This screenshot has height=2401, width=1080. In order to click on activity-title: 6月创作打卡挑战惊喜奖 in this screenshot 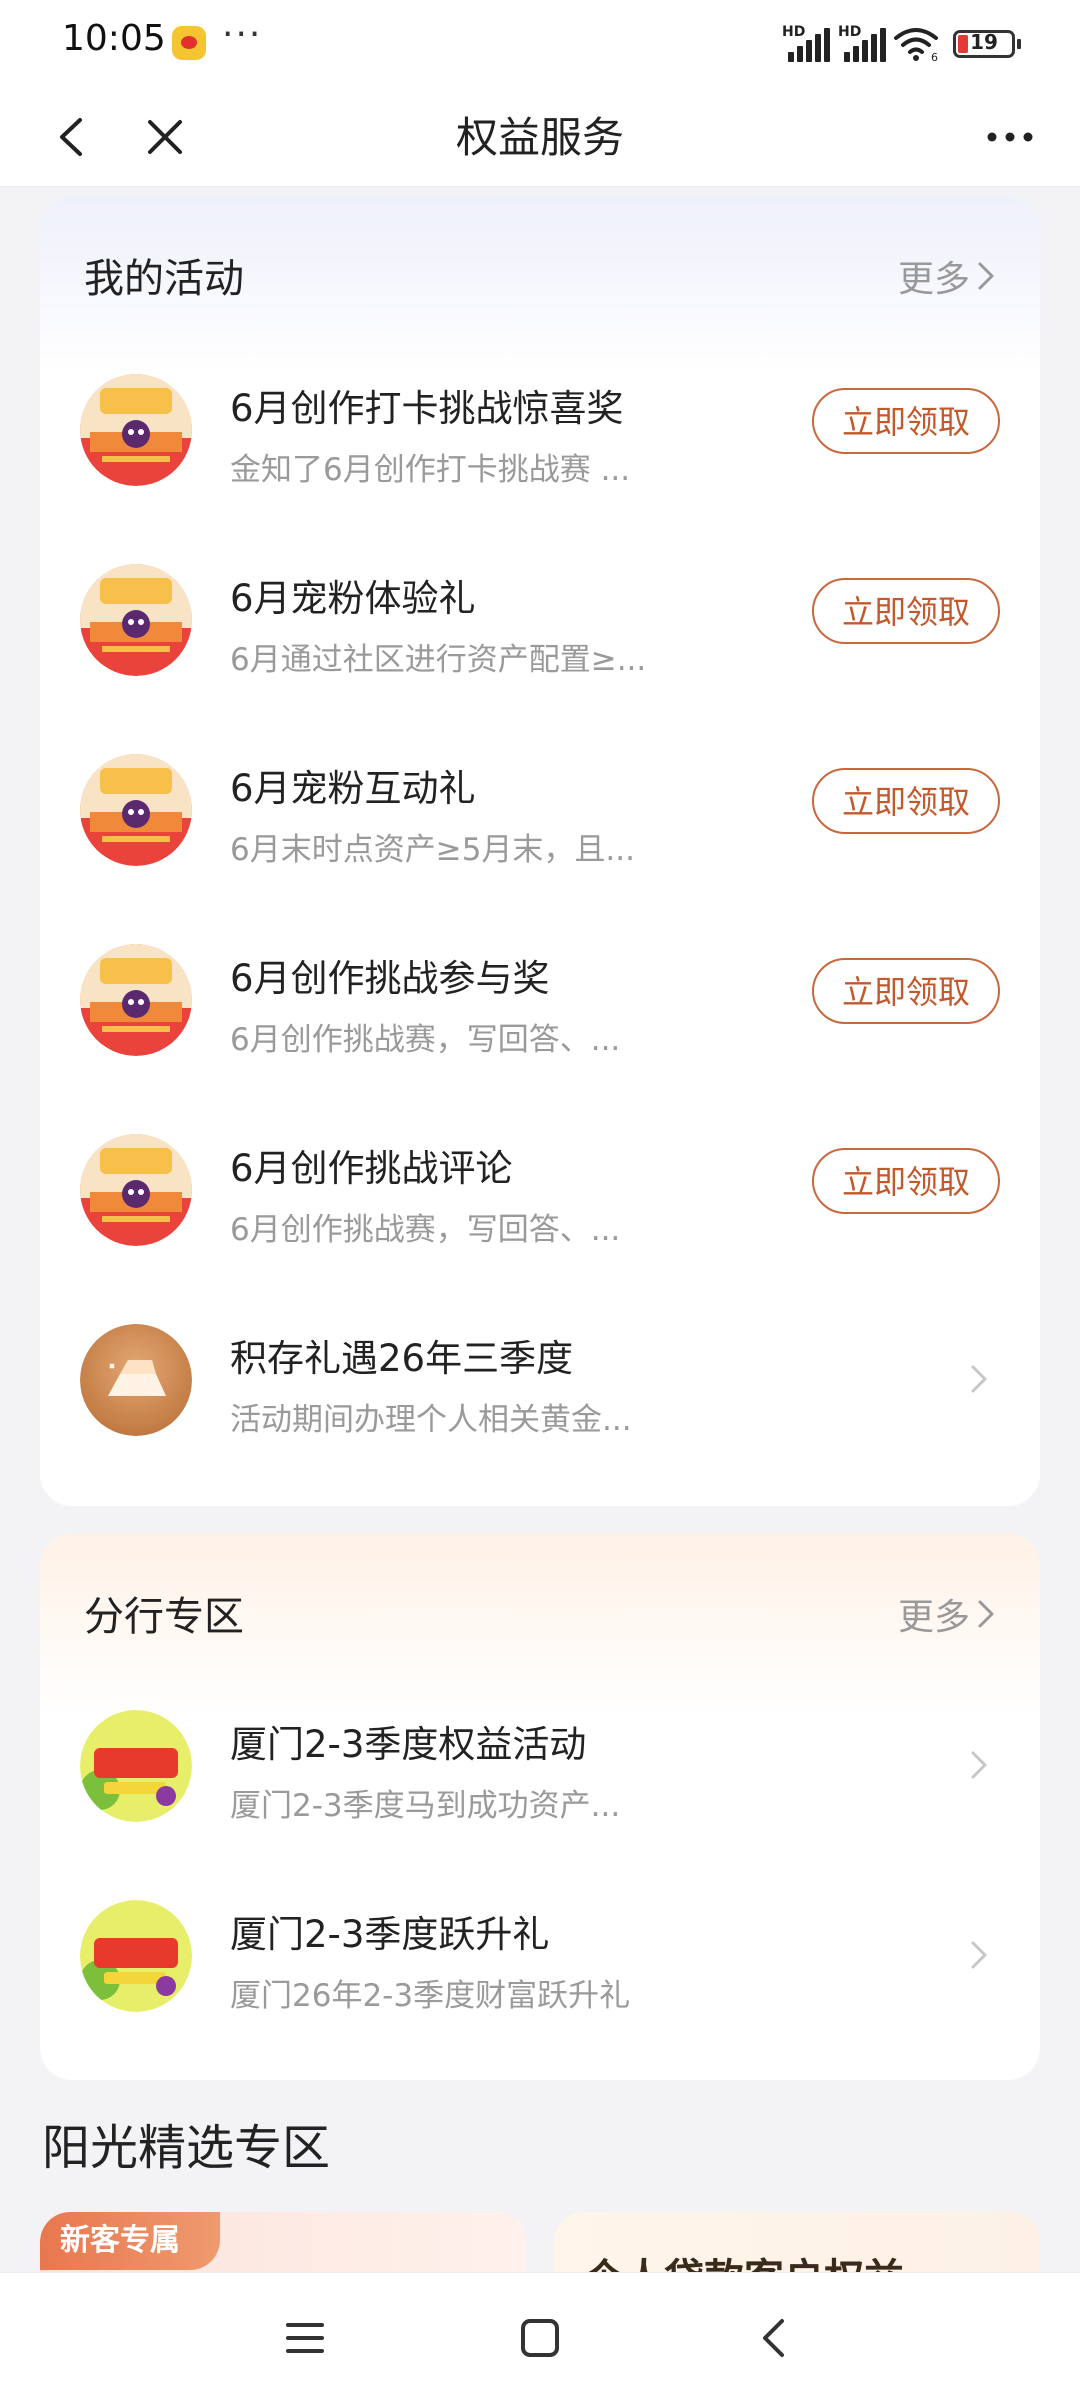, I will do `click(427, 408)`.